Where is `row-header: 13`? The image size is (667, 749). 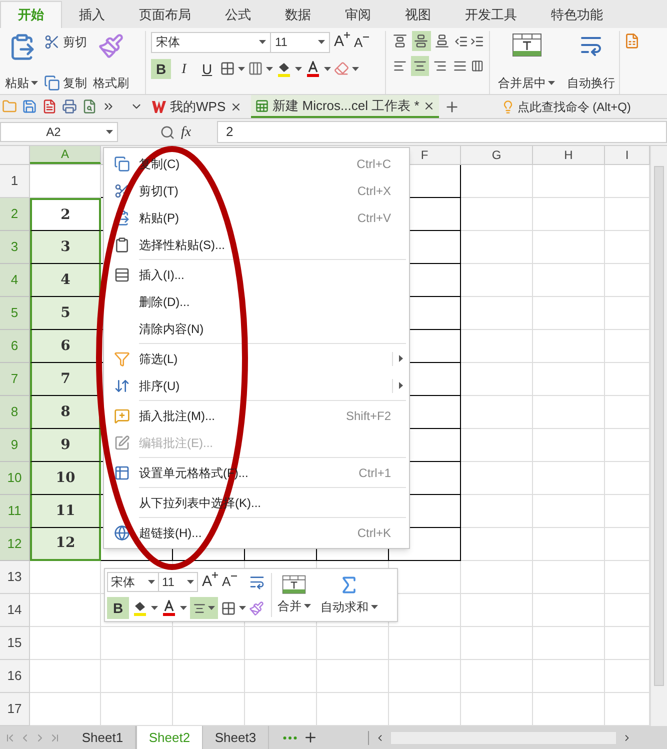 row-header: 13 is located at coordinates (15, 577).